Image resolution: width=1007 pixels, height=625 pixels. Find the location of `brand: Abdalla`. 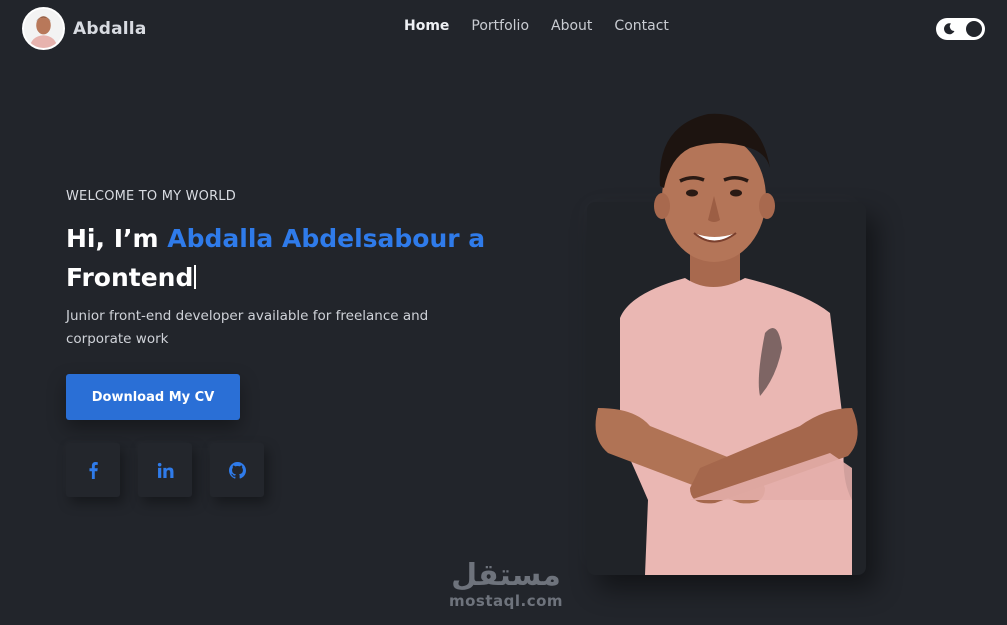

brand: Abdalla is located at coordinates (84, 28).